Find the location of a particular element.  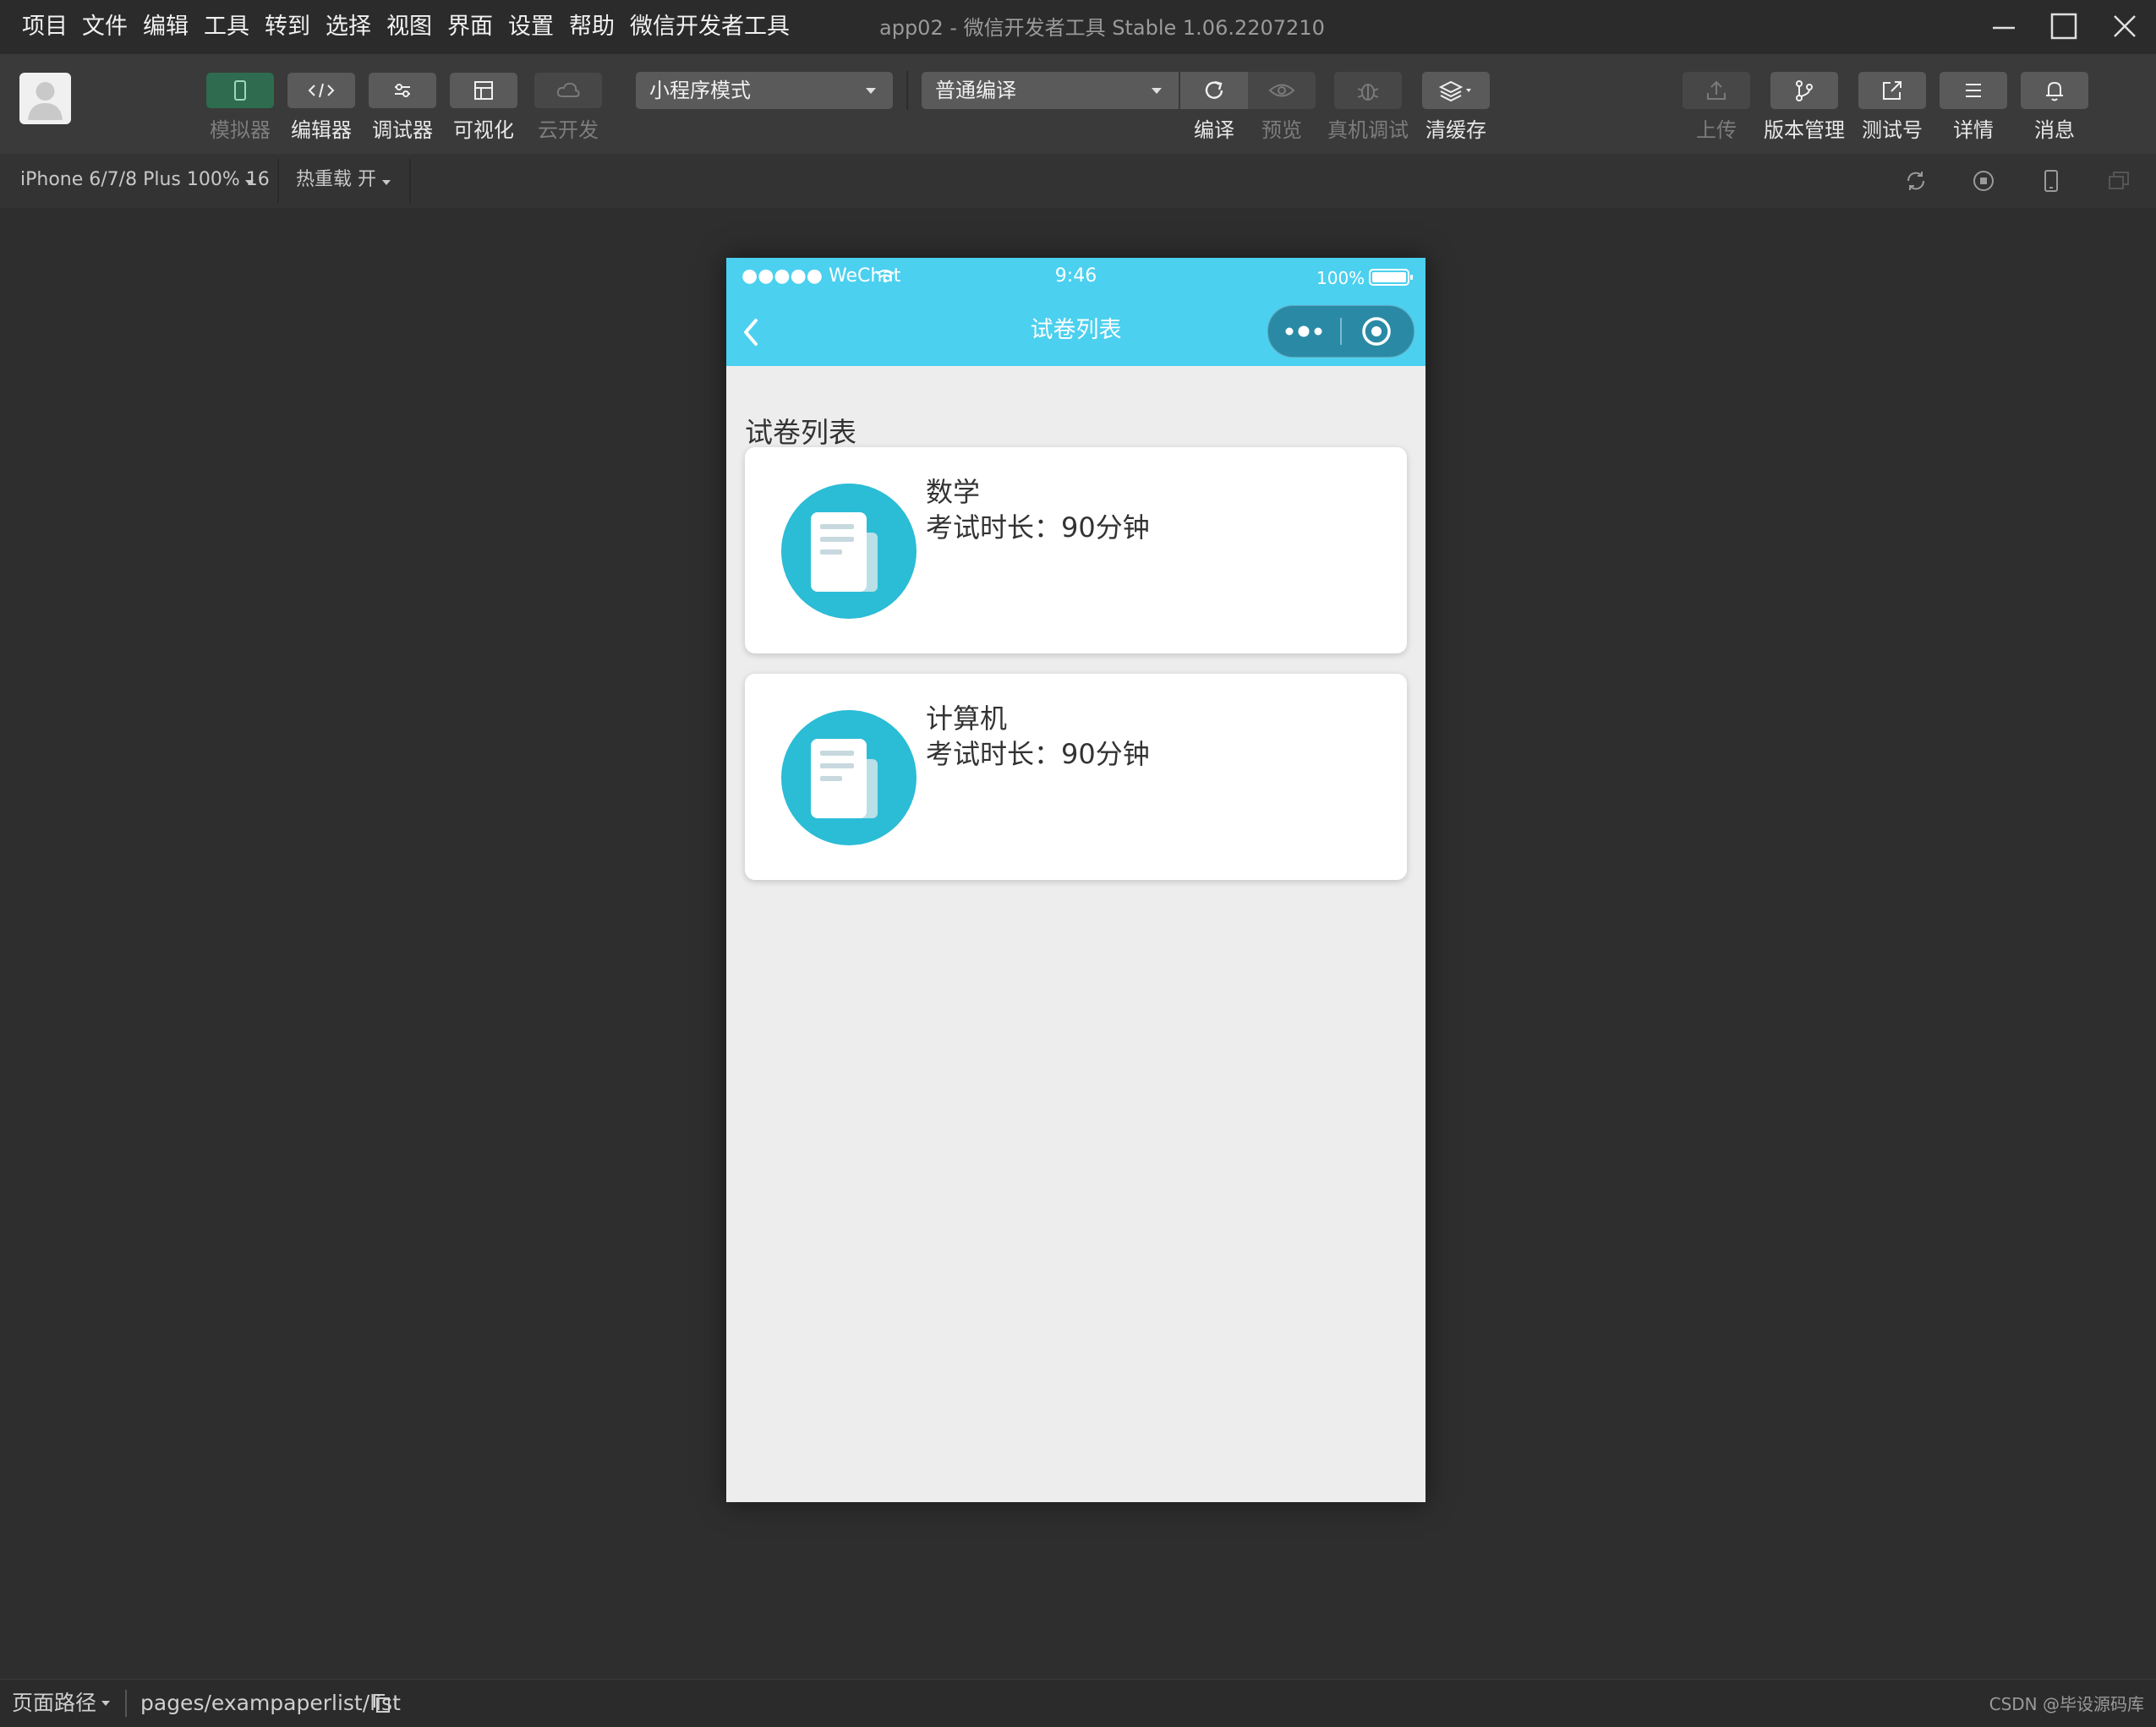

upload-button is located at coordinates (1716, 90).